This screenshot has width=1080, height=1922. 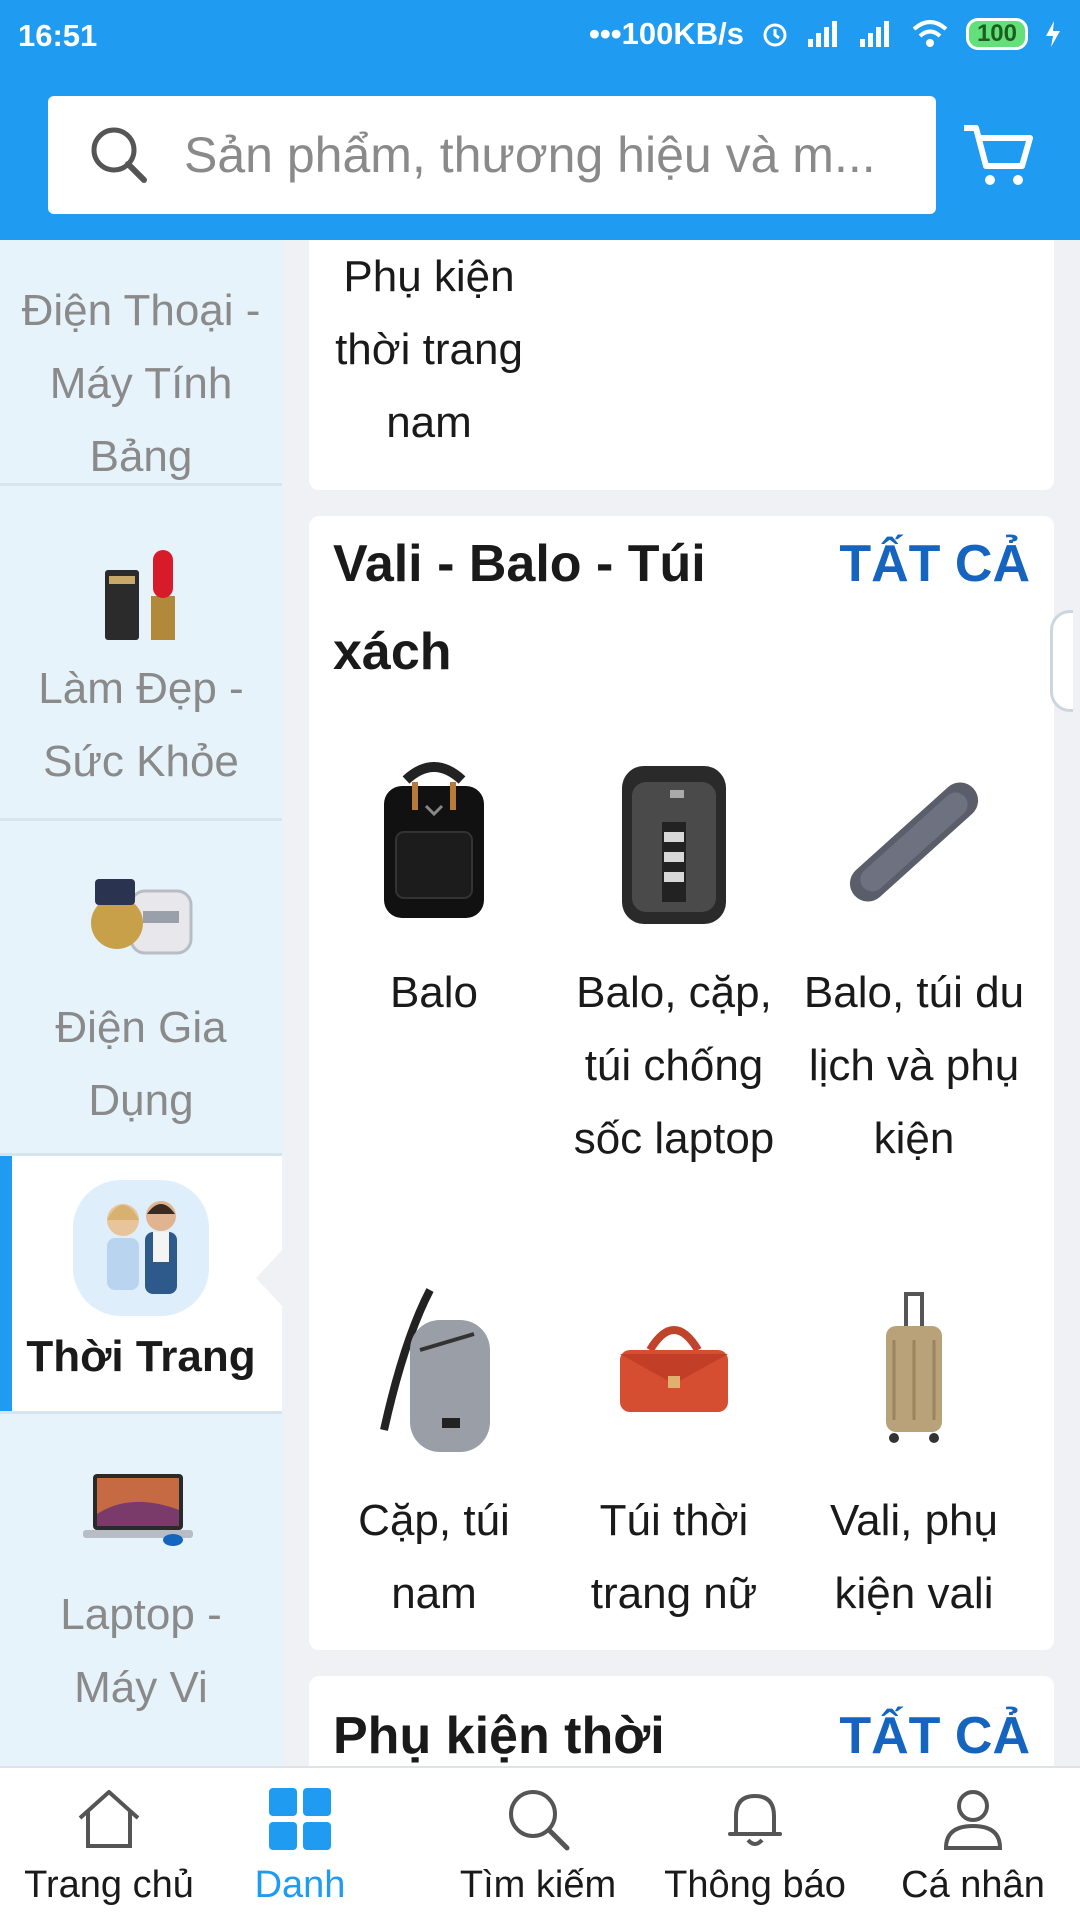 What do you see at coordinates (755, 1820) in the screenshot?
I see `bell-icon` at bounding box center [755, 1820].